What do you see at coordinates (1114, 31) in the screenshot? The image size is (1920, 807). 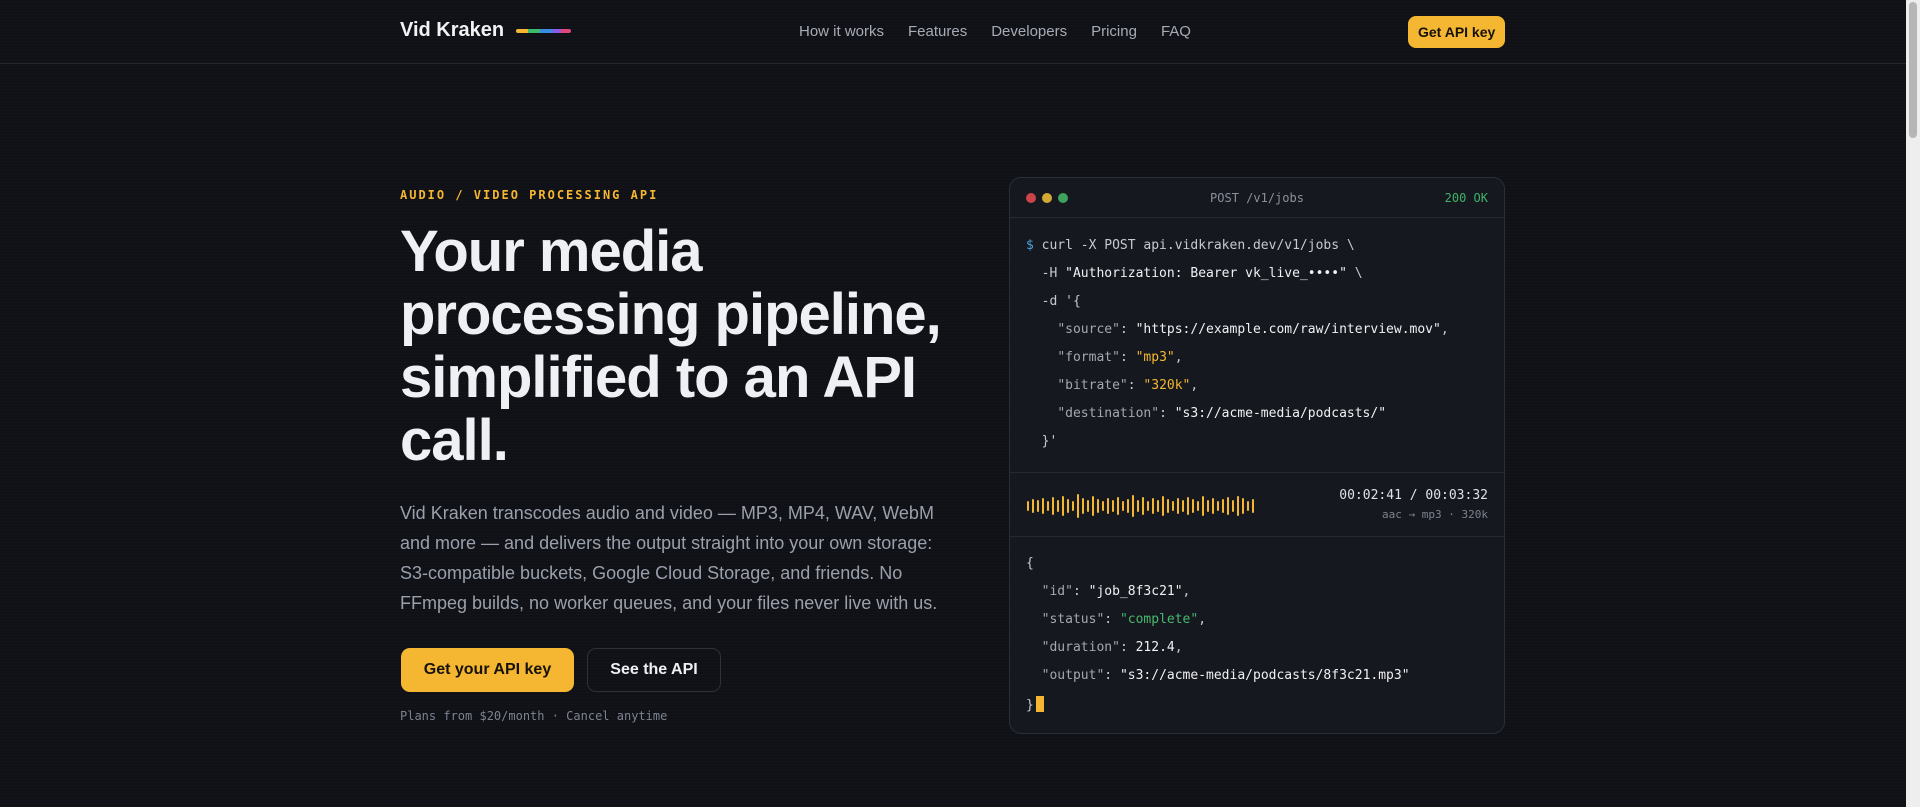 I see `nav-pricing: Pricing` at bounding box center [1114, 31].